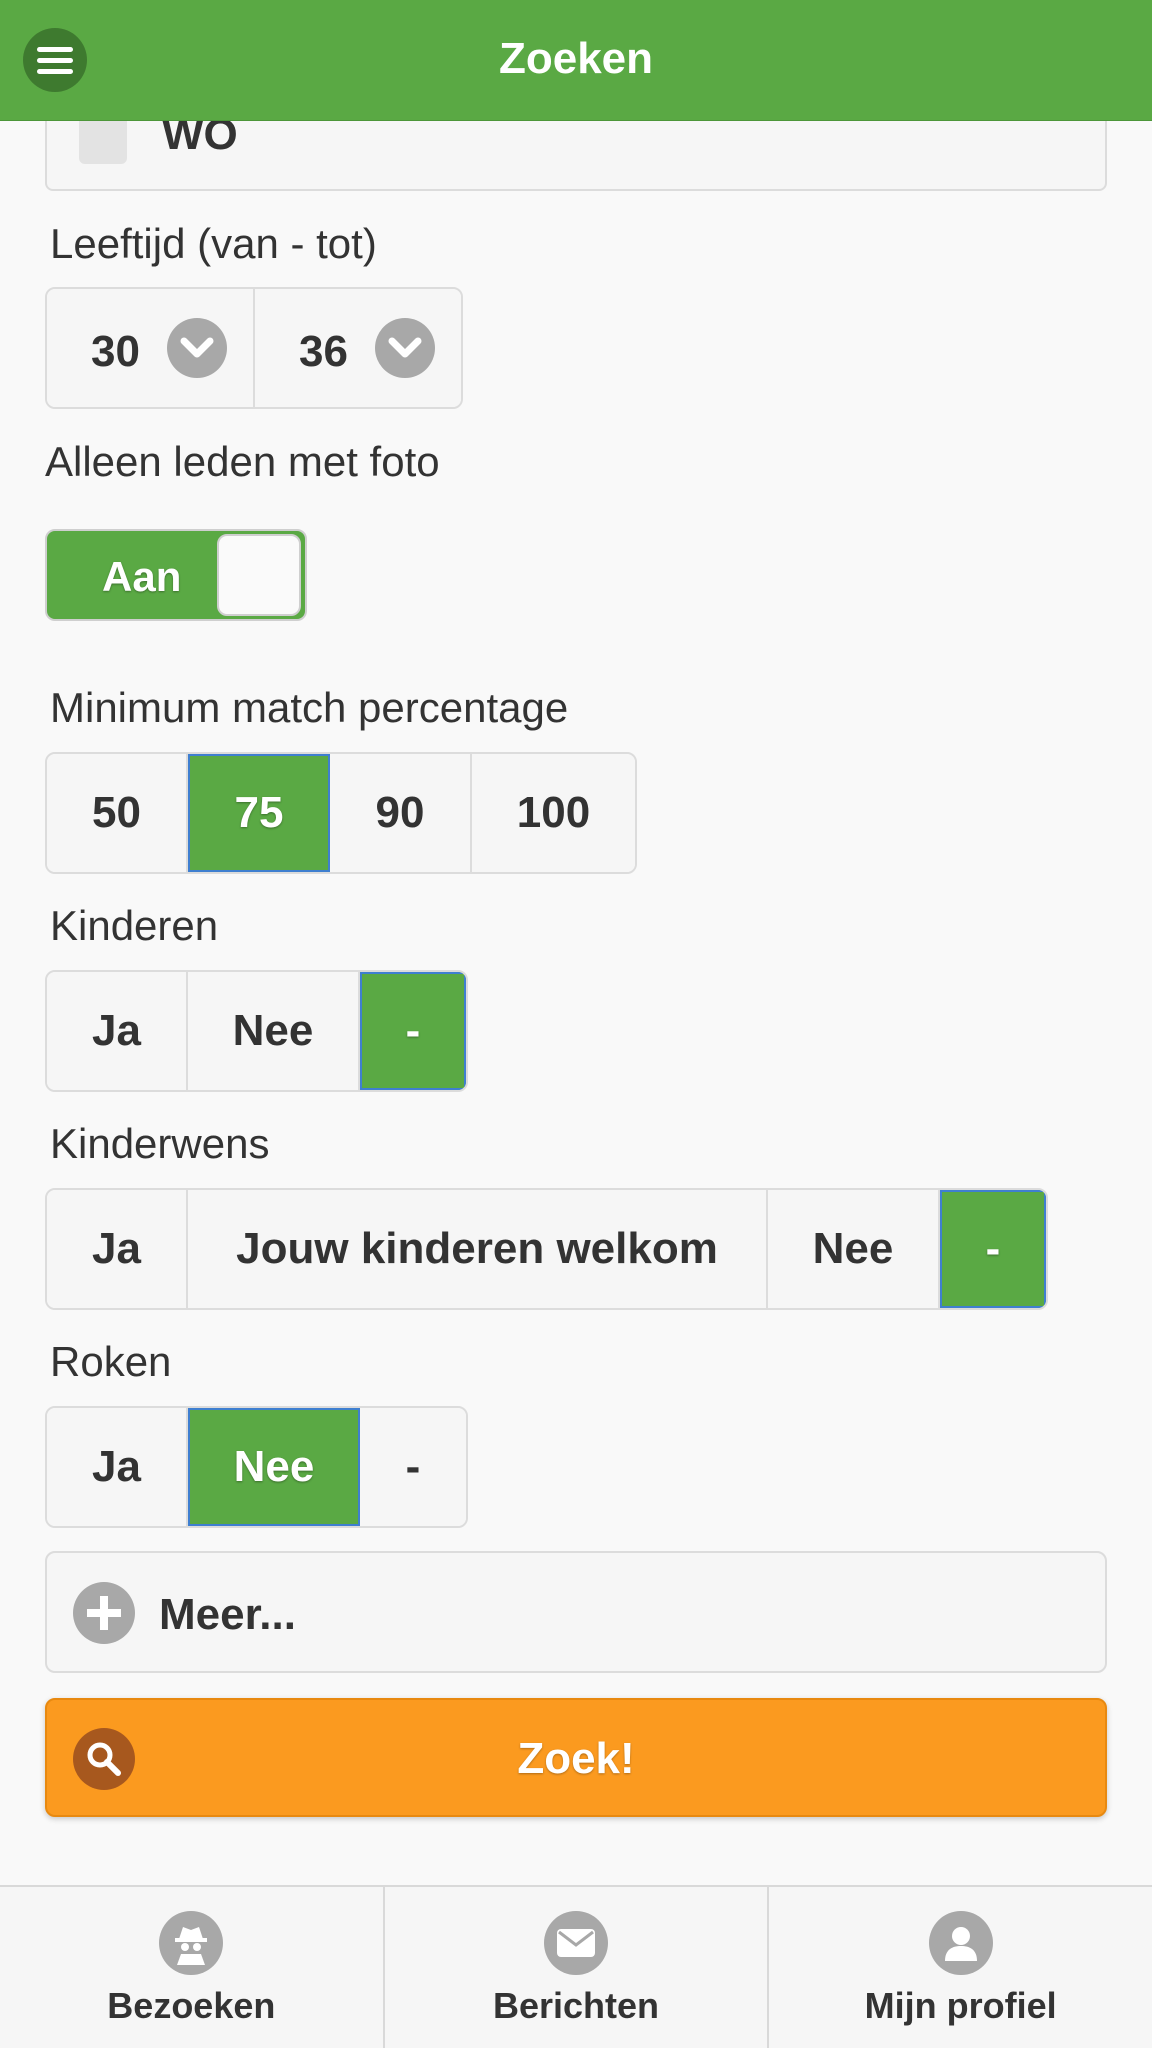 The height and width of the screenshot is (2048, 1152). Describe the element at coordinates (242, 461) in the screenshot. I see `photo-only-label: Alleen leden met foto` at that location.